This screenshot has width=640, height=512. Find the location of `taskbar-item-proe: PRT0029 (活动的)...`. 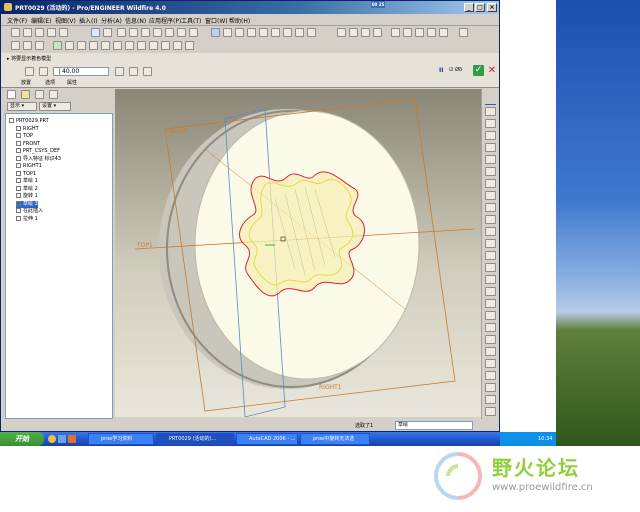

taskbar-item-proe: PRT0029 (活动的)... is located at coordinates (195, 439).